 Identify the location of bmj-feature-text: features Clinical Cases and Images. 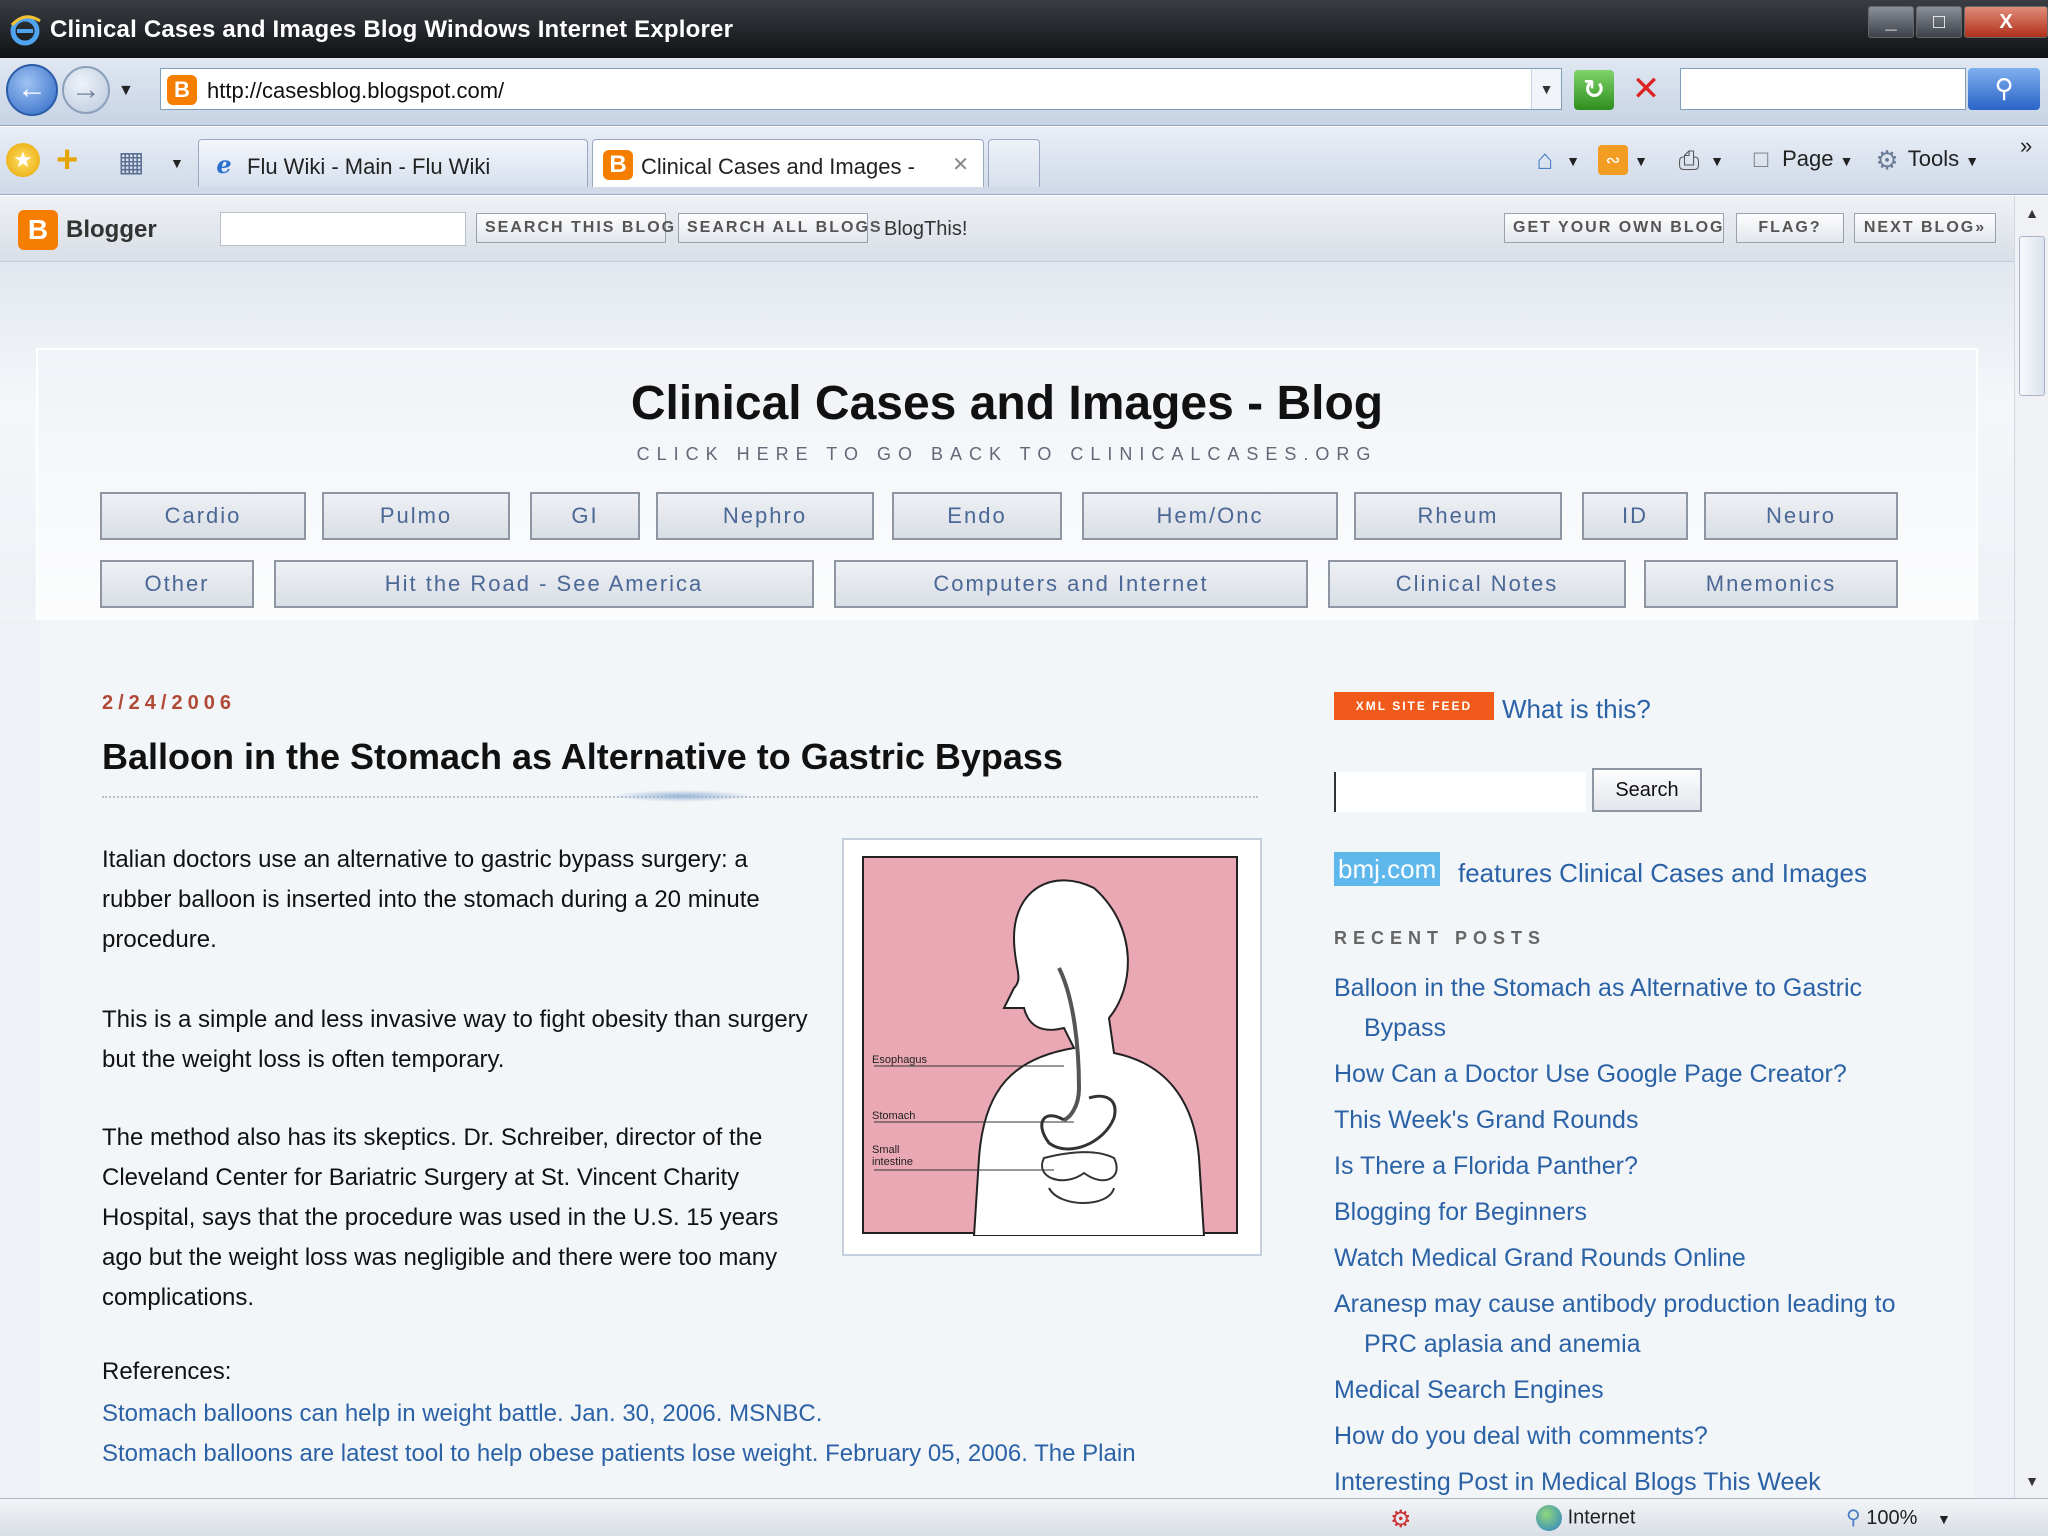
(1662, 873).